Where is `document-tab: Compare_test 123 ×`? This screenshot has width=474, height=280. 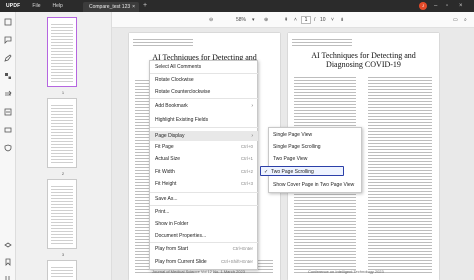
document-tab: Compare_test 123 × is located at coordinates (111, 7).